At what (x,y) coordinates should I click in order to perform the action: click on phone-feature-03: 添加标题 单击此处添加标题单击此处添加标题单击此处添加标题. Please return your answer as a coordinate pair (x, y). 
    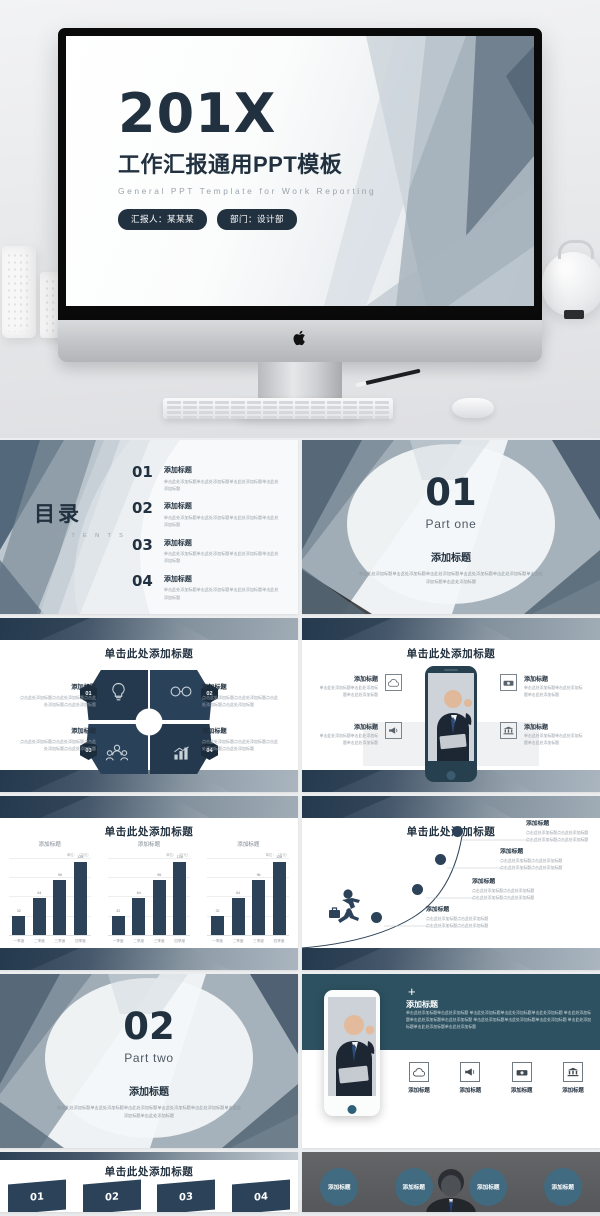
    Looking at the image, I should click on (542, 686).